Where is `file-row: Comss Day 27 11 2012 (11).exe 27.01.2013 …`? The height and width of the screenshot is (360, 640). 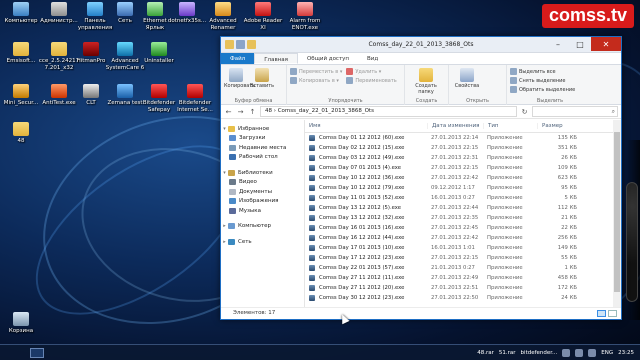
file-row: Comss Day 27 11 2012 (11).exe 27.01.2013 … is located at coordinates (463, 278).